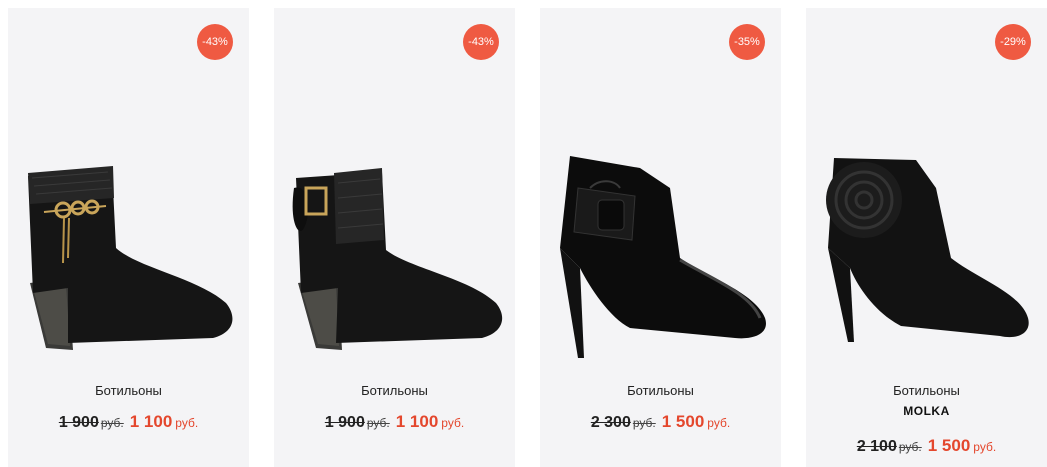 The height and width of the screenshot is (467, 1047). What do you see at coordinates (926, 446) in the screenshot?
I see `price-row: 2 100 руб. 1 500 руб.` at bounding box center [926, 446].